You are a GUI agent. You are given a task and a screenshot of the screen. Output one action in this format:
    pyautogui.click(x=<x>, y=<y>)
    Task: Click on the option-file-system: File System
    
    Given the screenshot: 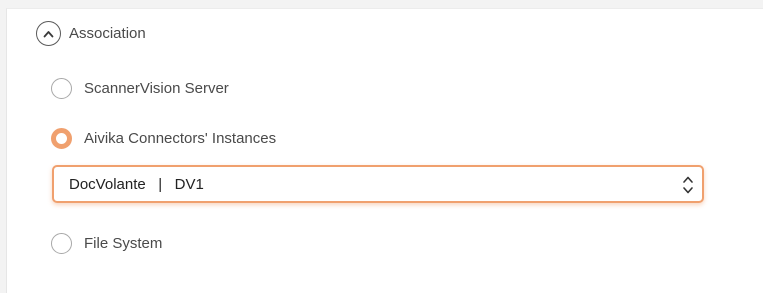 What is the action you would take?
    pyautogui.click(x=106, y=243)
    